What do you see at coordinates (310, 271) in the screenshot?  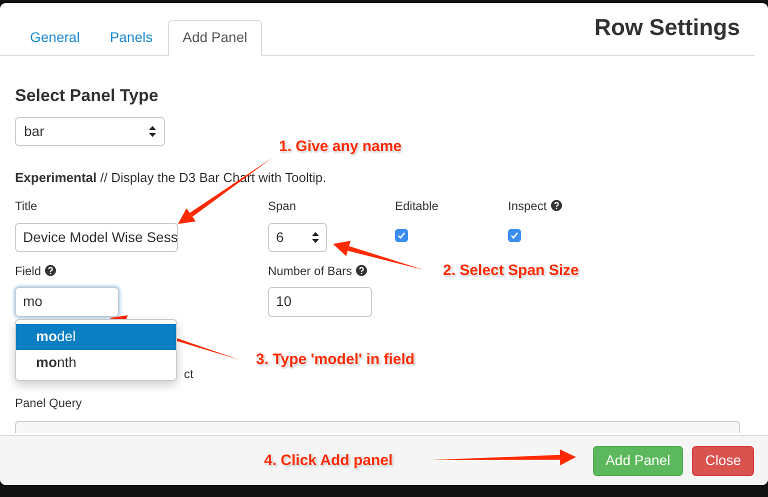 I see `field-label: Number of Bars` at bounding box center [310, 271].